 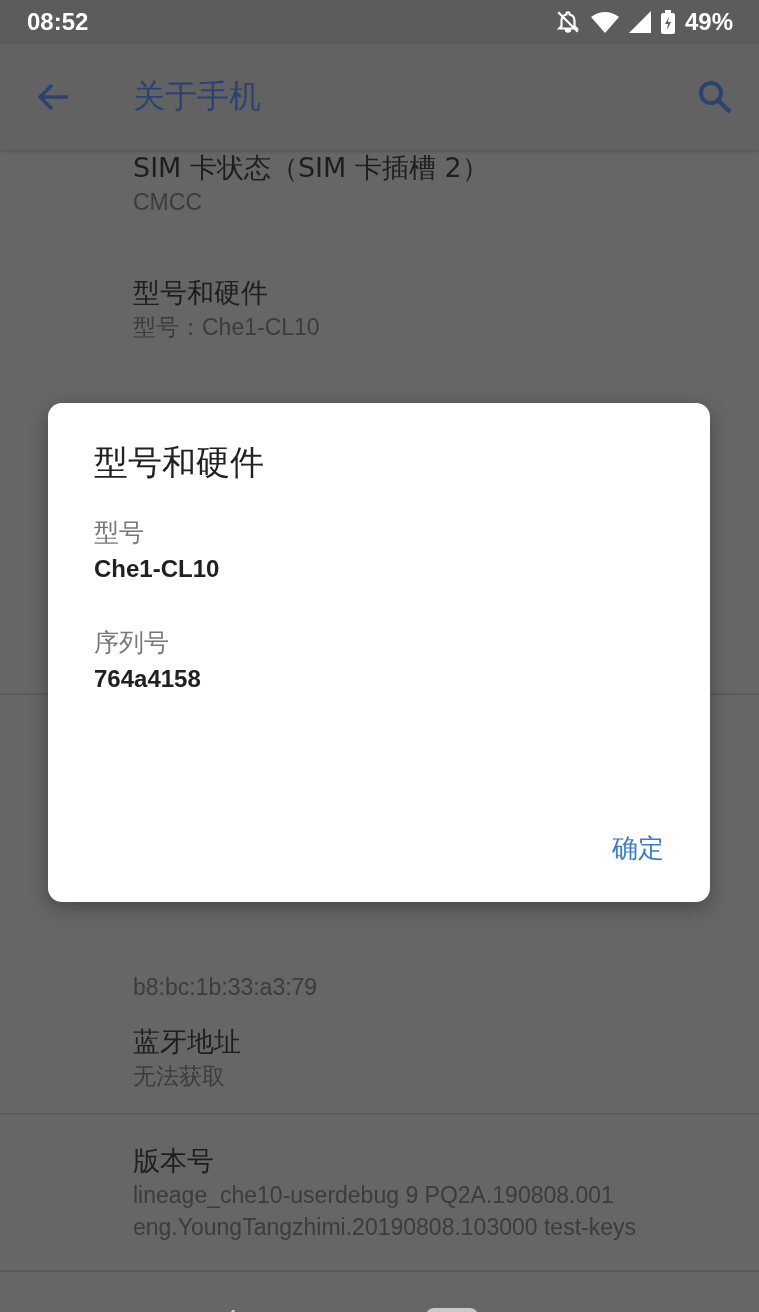 I want to click on status-time: 08:52, so click(x=58, y=22).